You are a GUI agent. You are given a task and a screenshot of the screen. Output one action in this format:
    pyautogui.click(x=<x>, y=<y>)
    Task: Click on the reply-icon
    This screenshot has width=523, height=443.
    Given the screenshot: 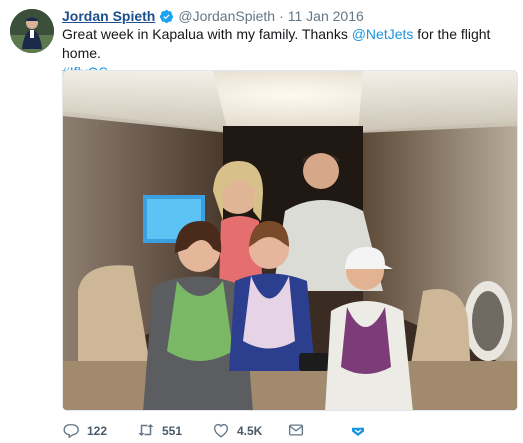 What is the action you would take?
    pyautogui.click(x=71, y=431)
    